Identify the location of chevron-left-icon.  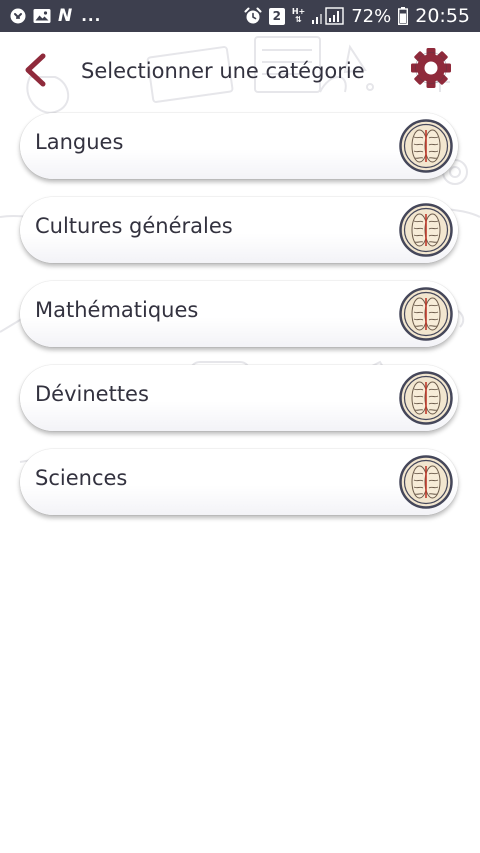
(35, 70).